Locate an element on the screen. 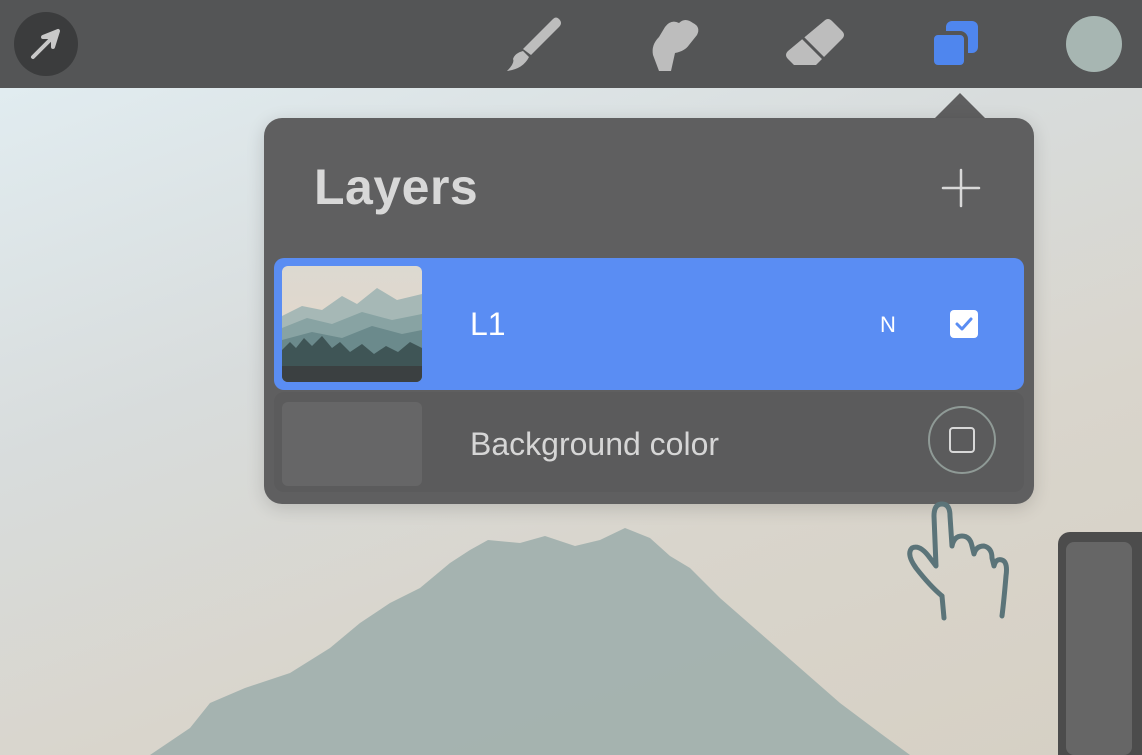 The image size is (1142, 755). popover-arrow is located at coordinates (960, 106).